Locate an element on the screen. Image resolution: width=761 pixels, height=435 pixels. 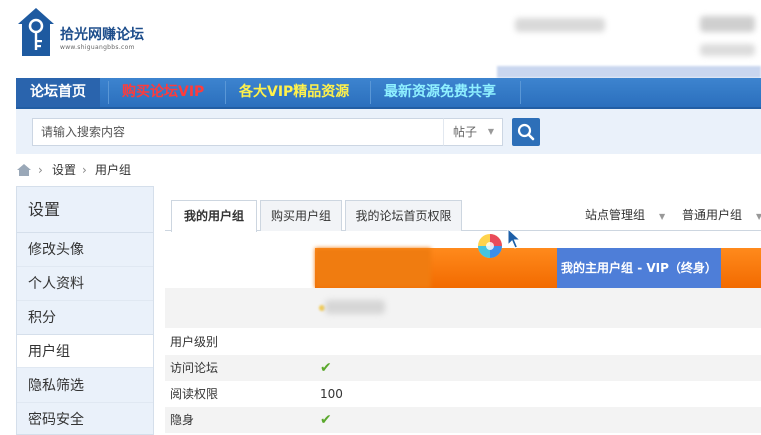
key-logo-icon is located at coordinates (36, 32).